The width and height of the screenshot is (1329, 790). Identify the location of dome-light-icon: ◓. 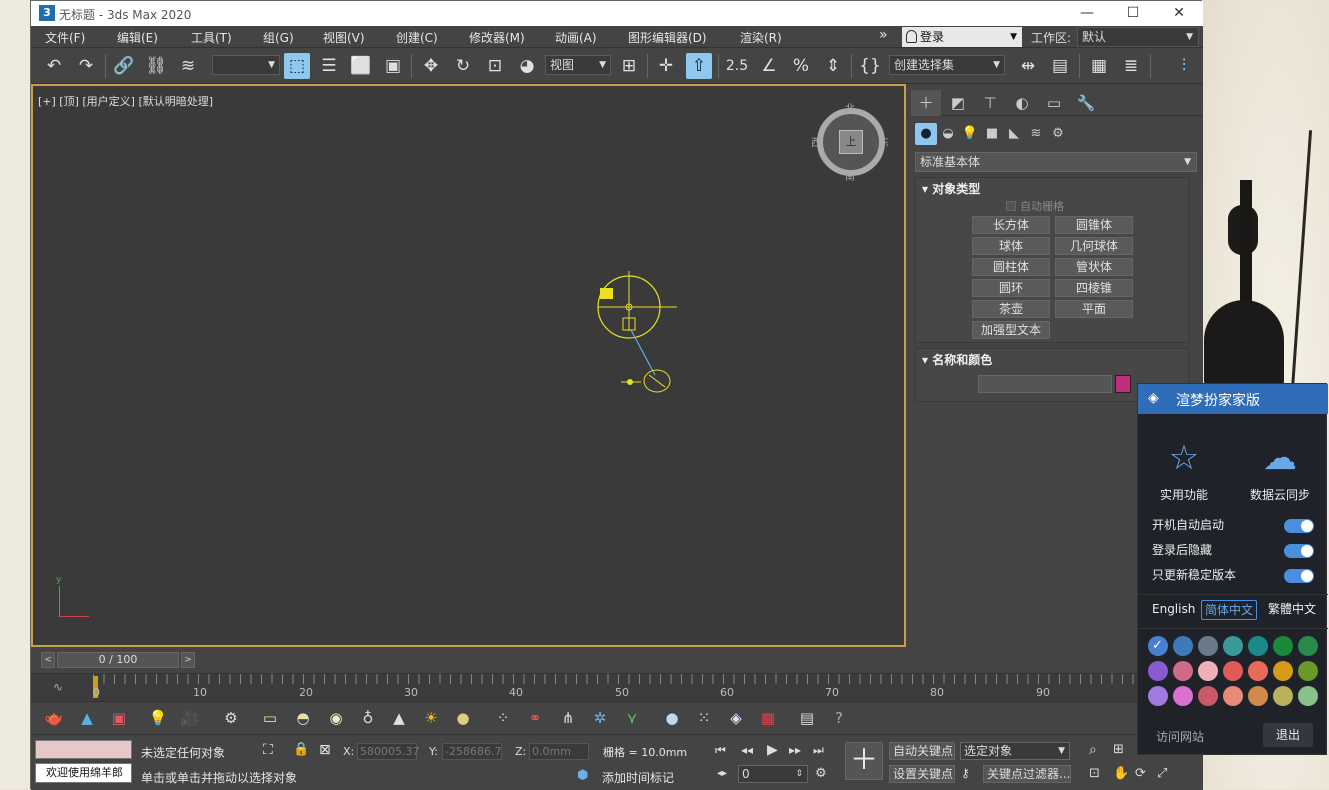
(303, 718).